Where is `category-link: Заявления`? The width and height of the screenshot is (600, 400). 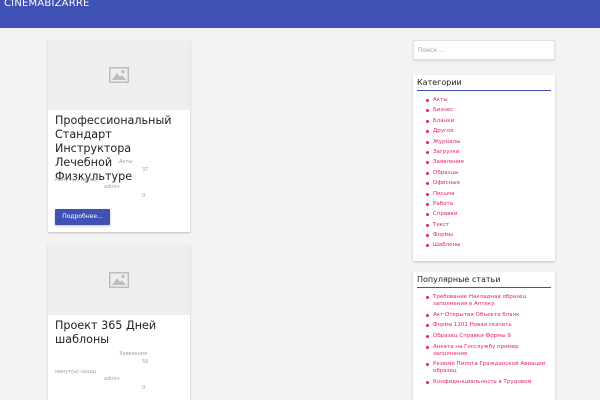 category-link: Заявления is located at coordinates (448, 162).